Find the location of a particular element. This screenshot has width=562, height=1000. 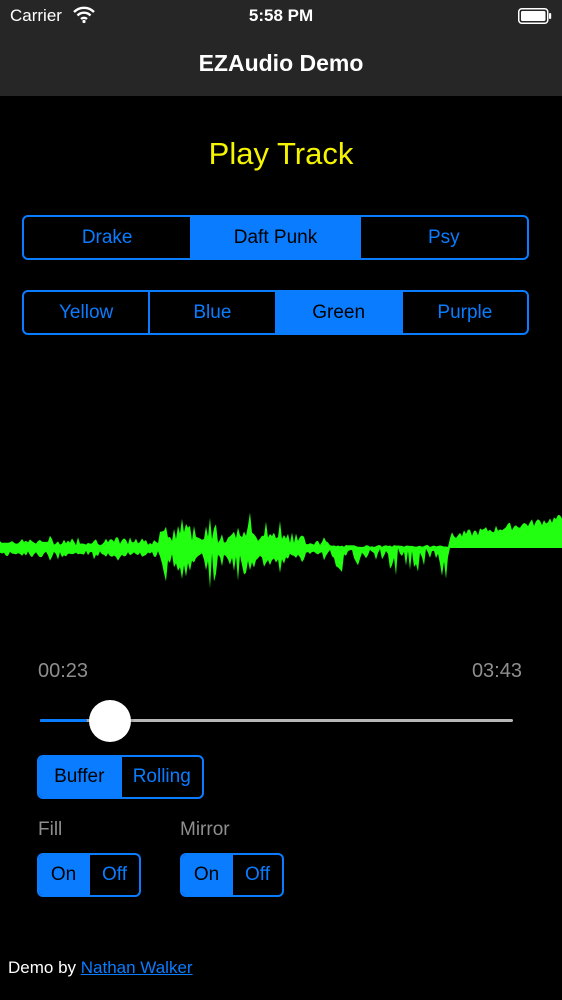

elapsed-time: 00:23 is located at coordinates (63, 671).